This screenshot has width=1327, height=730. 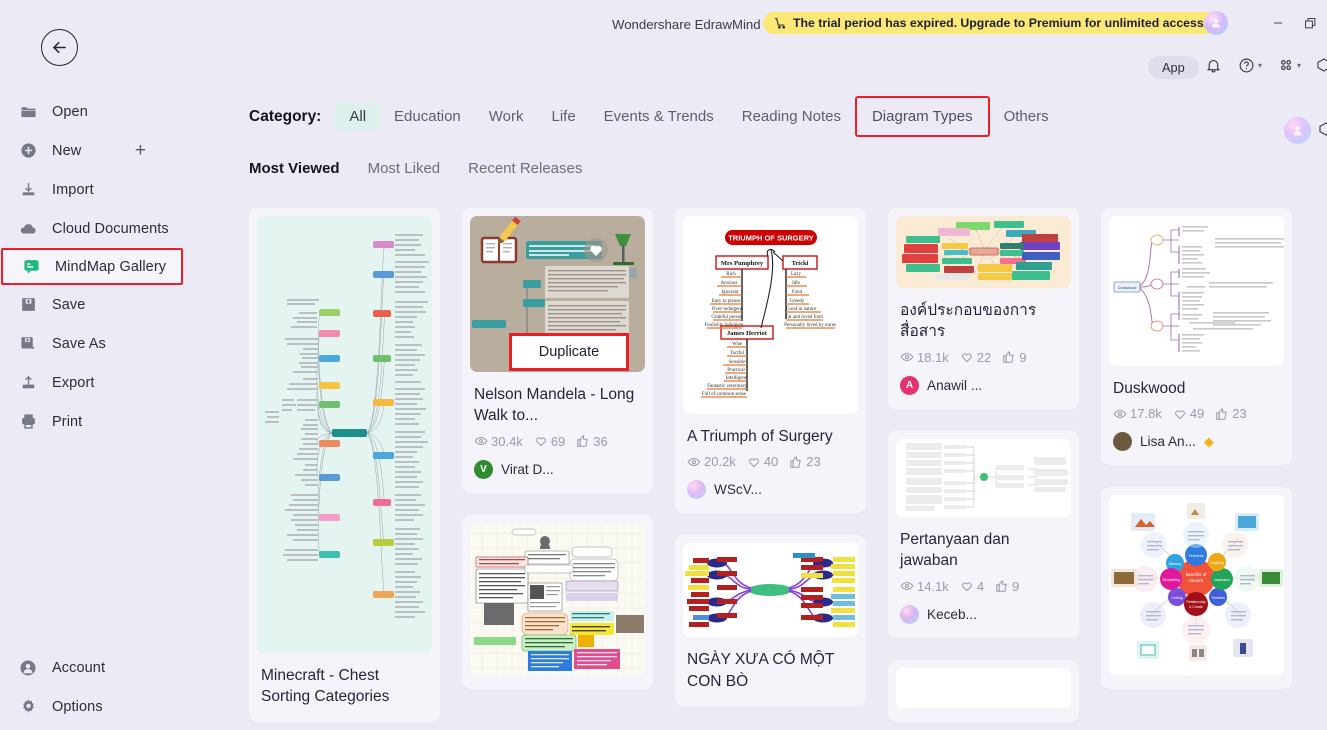 What do you see at coordinates (1231, 414) in the screenshot?
I see `thumbs-stat: 23` at bounding box center [1231, 414].